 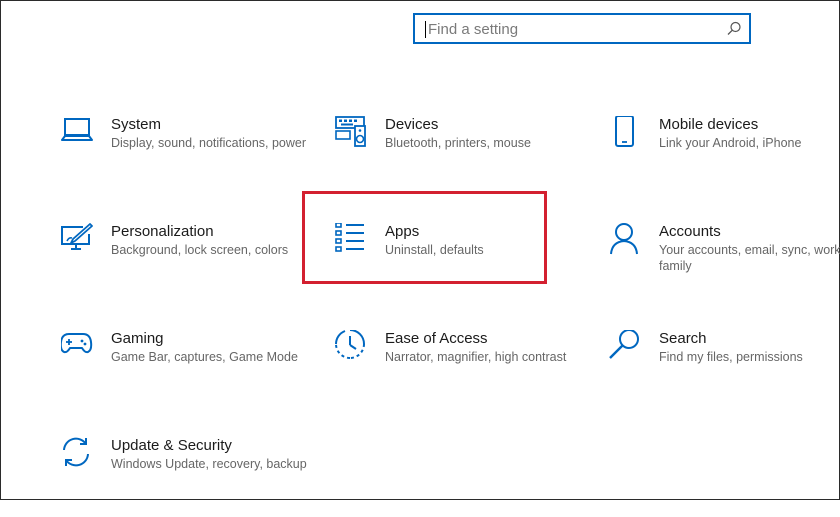 I want to click on paint-monitor-icon, so click(x=78, y=240).